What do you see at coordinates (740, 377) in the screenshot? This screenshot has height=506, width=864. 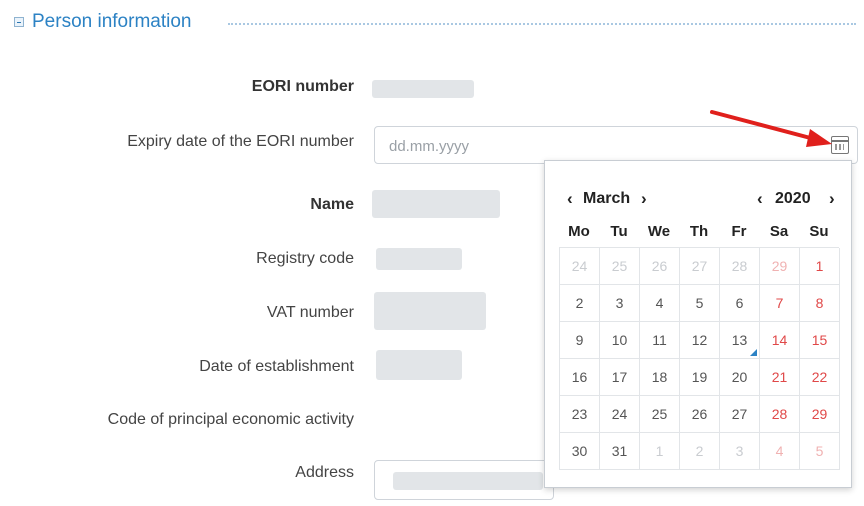 I see `calendar-day: 20` at bounding box center [740, 377].